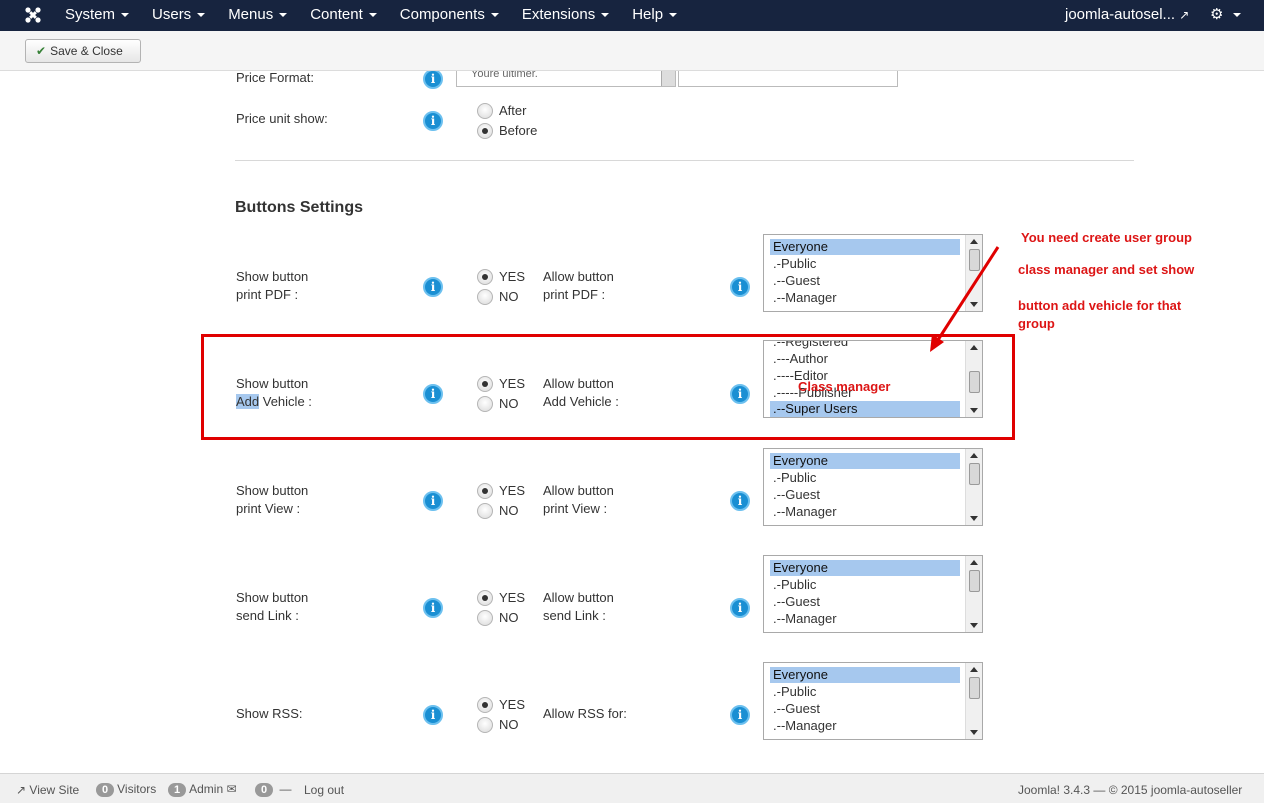 The image size is (1264, 803). I want to click on annotation-line-3: button add vehicle for that, so click(1100, 305).